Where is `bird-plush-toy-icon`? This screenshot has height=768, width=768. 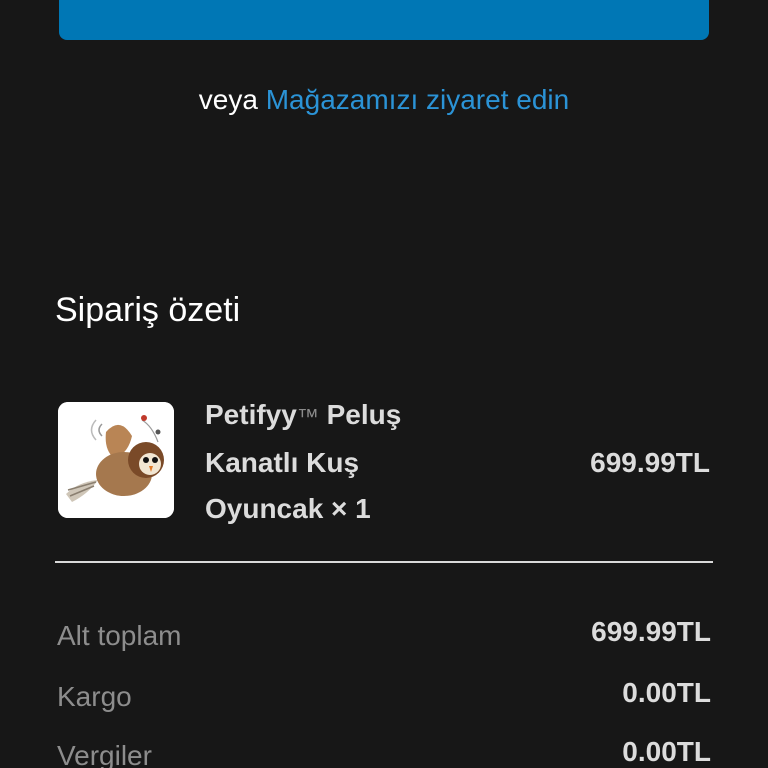
bird-plush-toy-icon is located at coordinates (116, 460).